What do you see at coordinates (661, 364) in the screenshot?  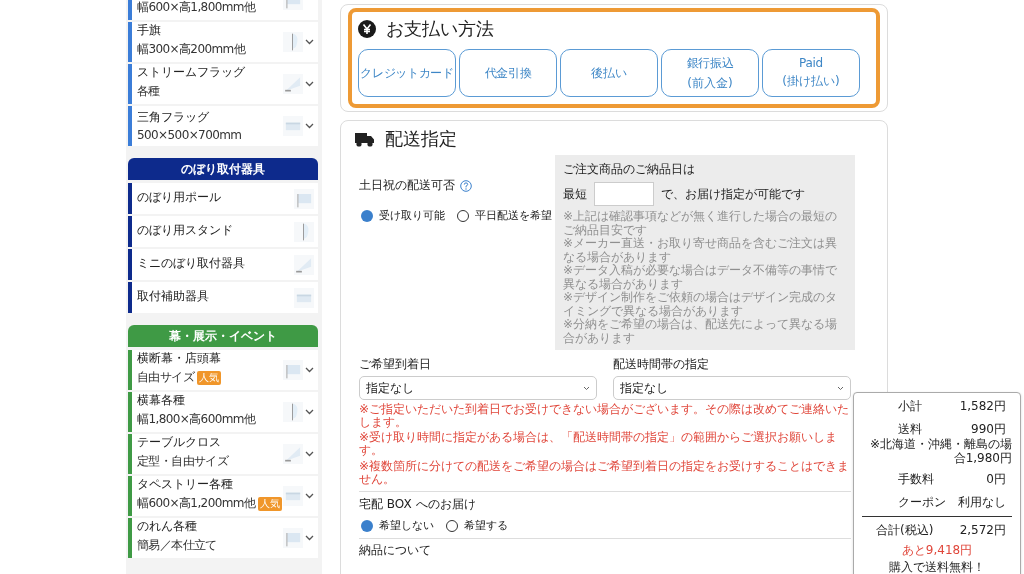 I see `field-label: 配送時間帯の指定` at bounding box center [661, 364].